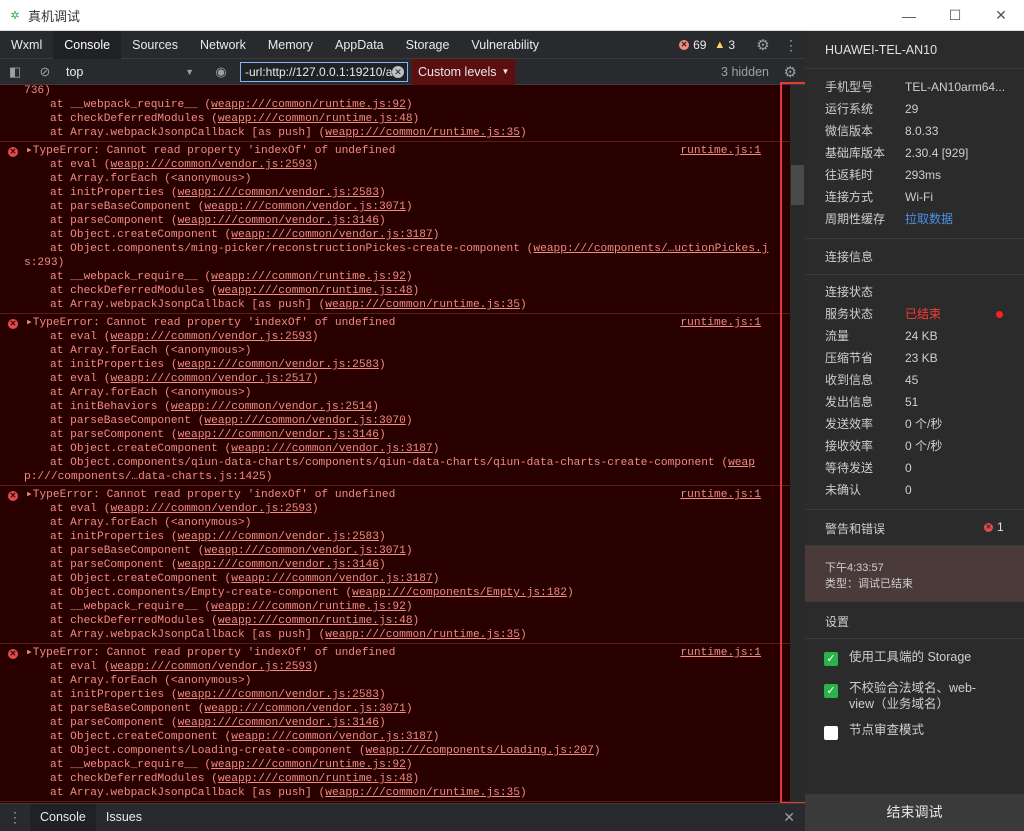  Describe the element at coordinates (221, 72) in the screenshot. I see `live-expression-eye-icon: ◉` at that location.